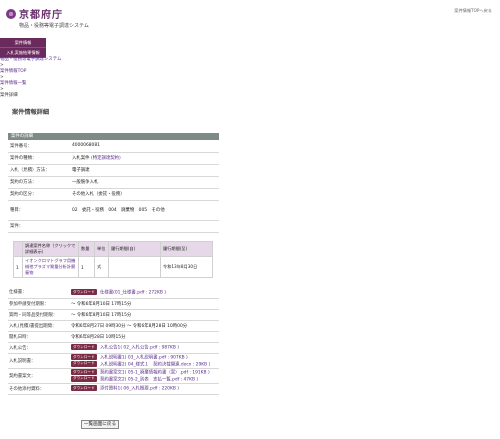 This screenshot has width=500, height=439. What do you see at coordinates (86, 249) in the screenshot?
I see `col-header: 数量` at bounding box center [86, 249].